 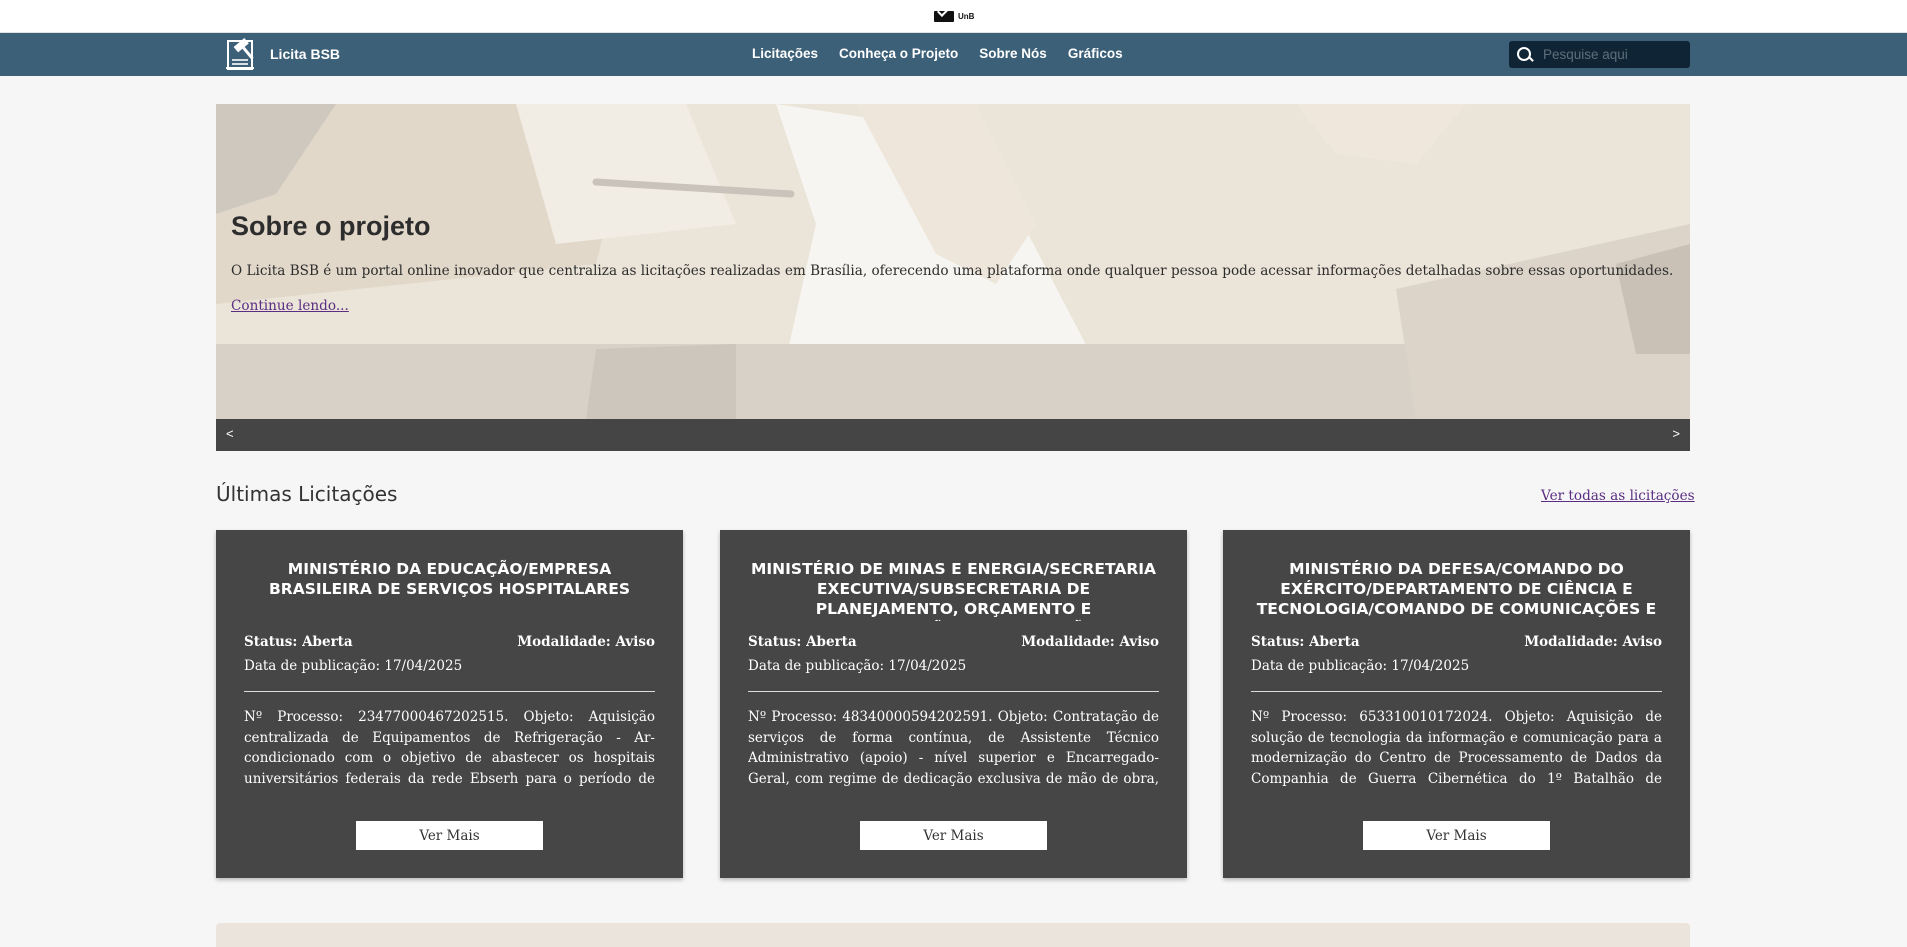 I want to click on search-box, so click(x=1599, y=54).